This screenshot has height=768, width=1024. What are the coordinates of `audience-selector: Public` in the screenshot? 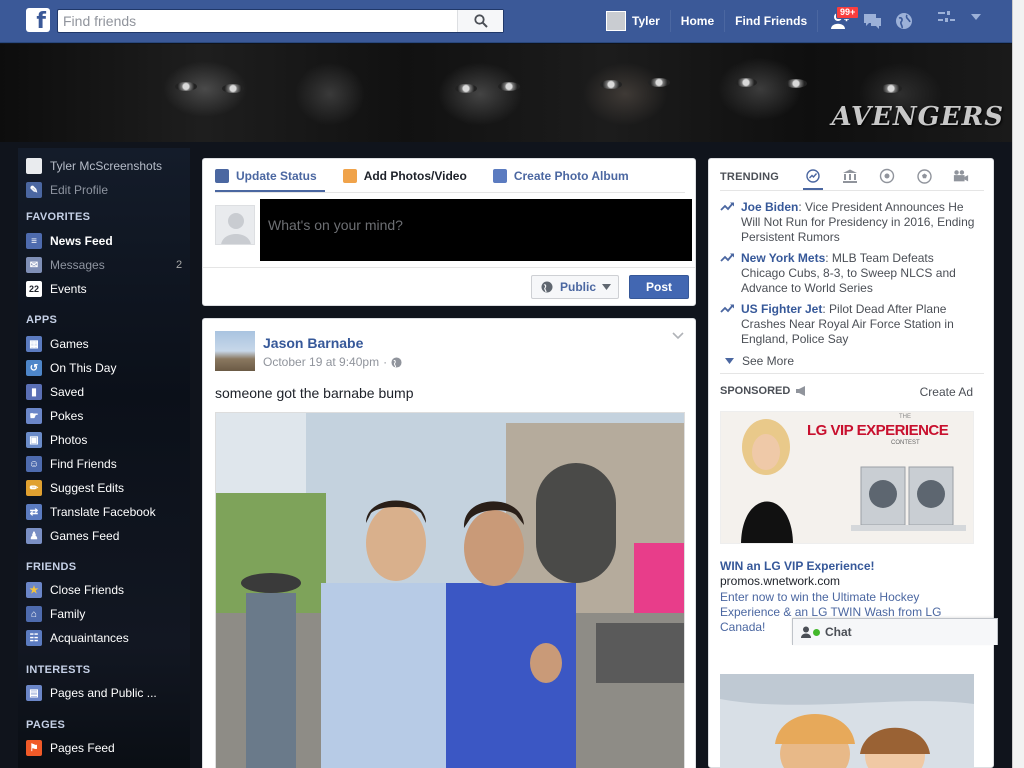 It's located at (575, 287).